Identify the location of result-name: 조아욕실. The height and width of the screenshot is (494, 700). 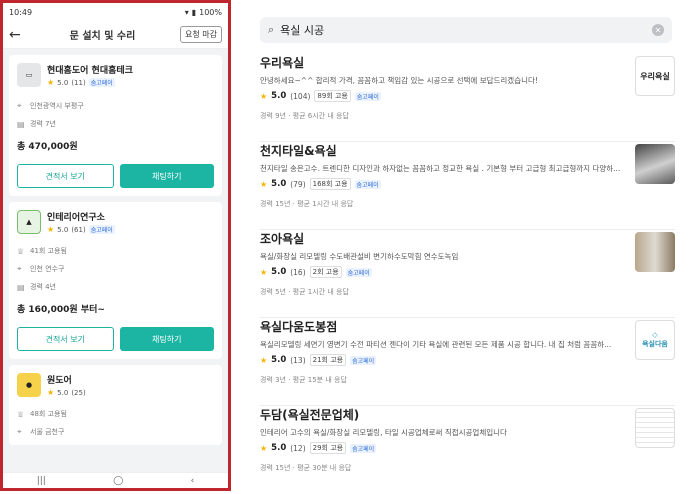
(282, 239).